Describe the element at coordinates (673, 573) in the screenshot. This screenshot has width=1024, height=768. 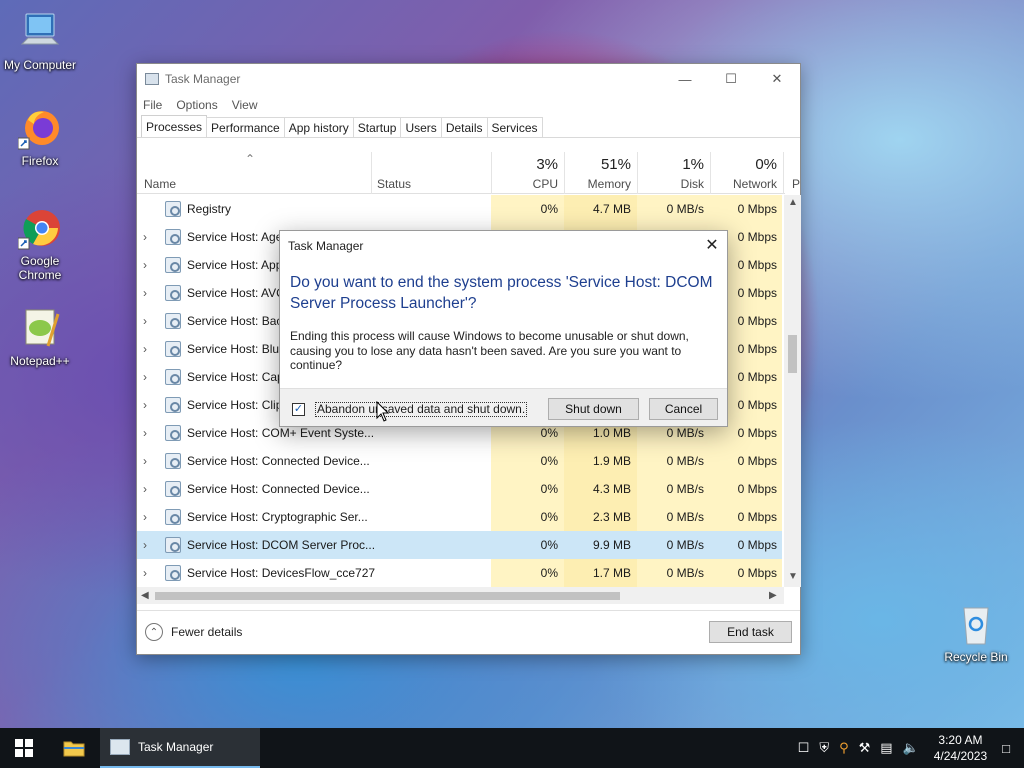
I see `process-disk: 0 MB/s` at that location.